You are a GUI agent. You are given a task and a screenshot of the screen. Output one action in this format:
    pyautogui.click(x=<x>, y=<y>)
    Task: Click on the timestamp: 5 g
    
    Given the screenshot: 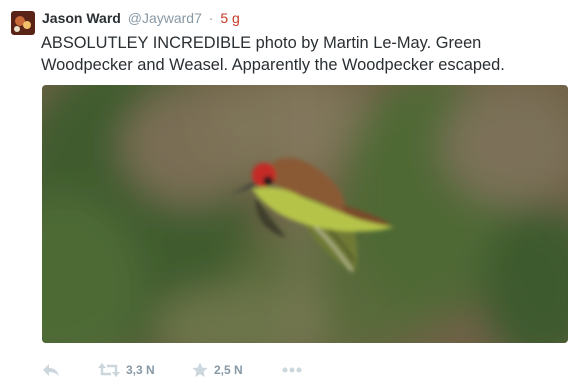 What is the action you would take?
    pyautogui.click(x=229, y=18)
    